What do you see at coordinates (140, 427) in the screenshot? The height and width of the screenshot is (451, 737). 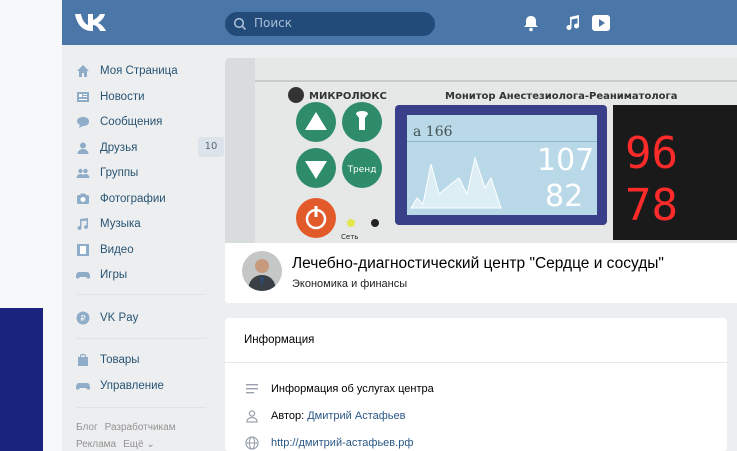 I see `footer-link-developers: Разработчикам` at bounding box center [140, 427].